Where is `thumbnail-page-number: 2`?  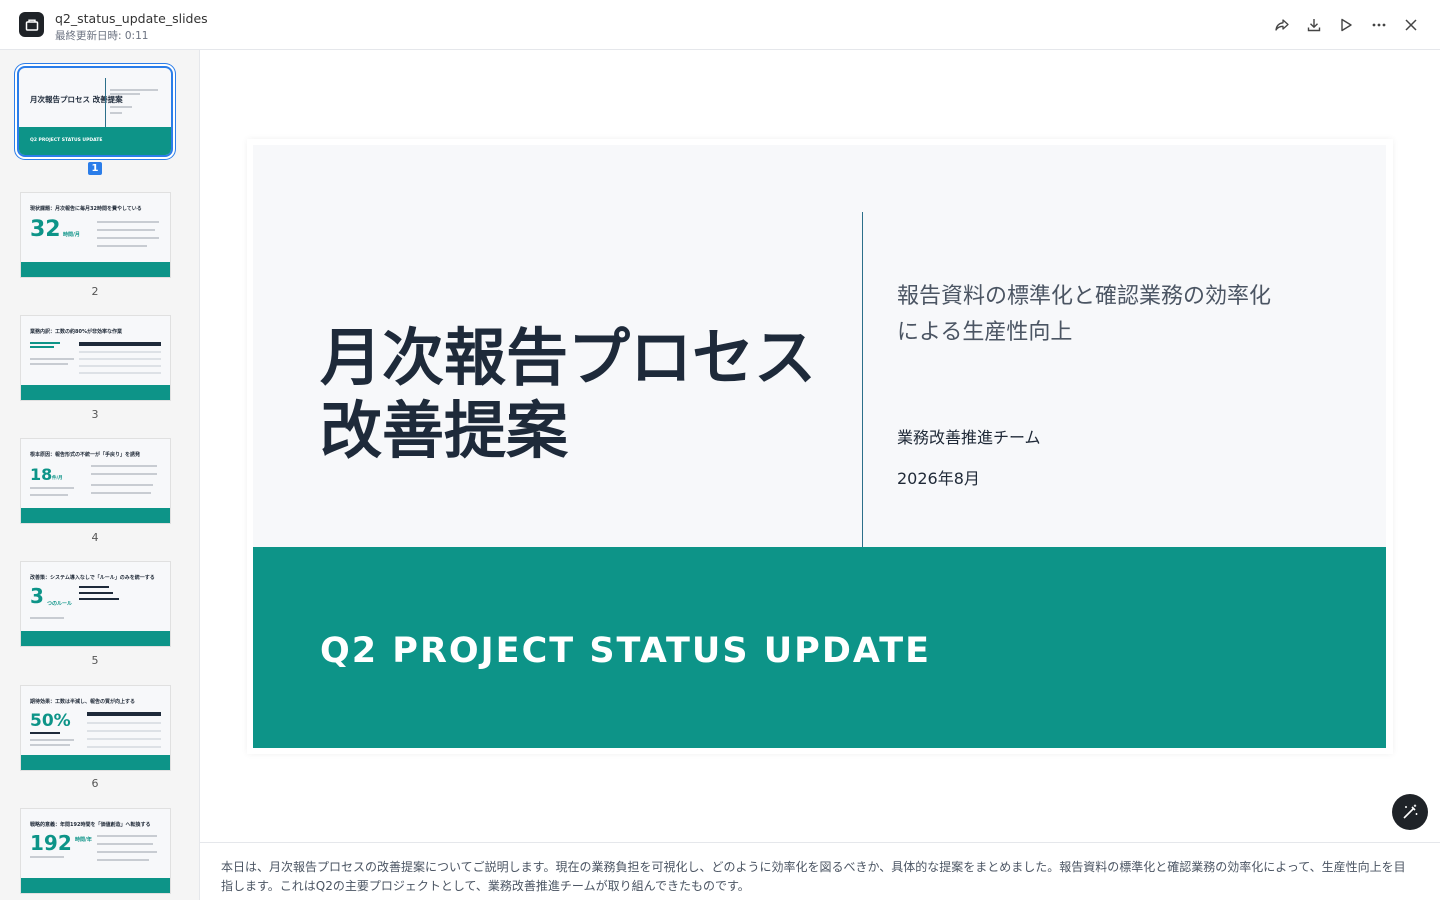
thumbnail-page-number: 2 is located at coordinates (95, 291).